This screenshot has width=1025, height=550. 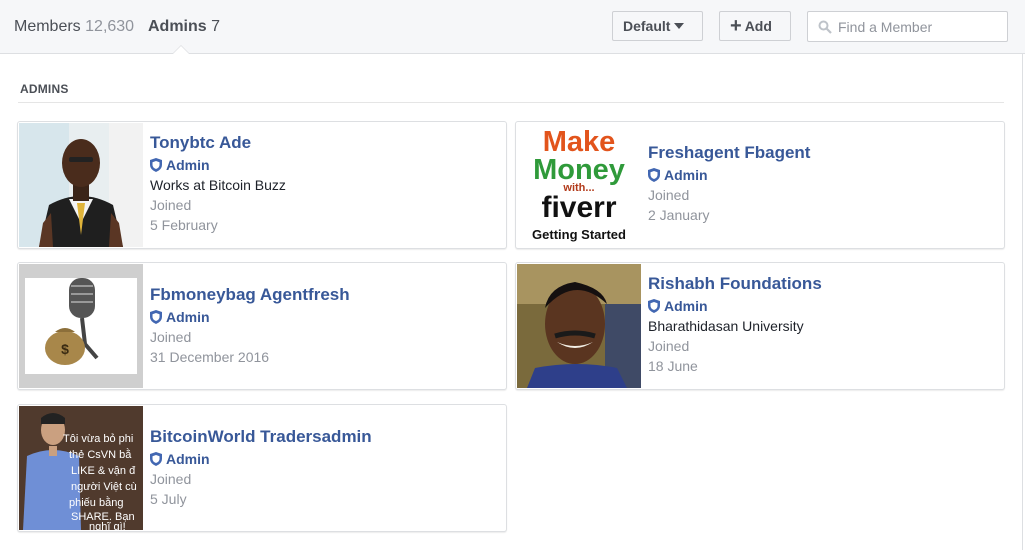 I want to click on joined-date: 31 December 2016, so click(x=210, y=357).